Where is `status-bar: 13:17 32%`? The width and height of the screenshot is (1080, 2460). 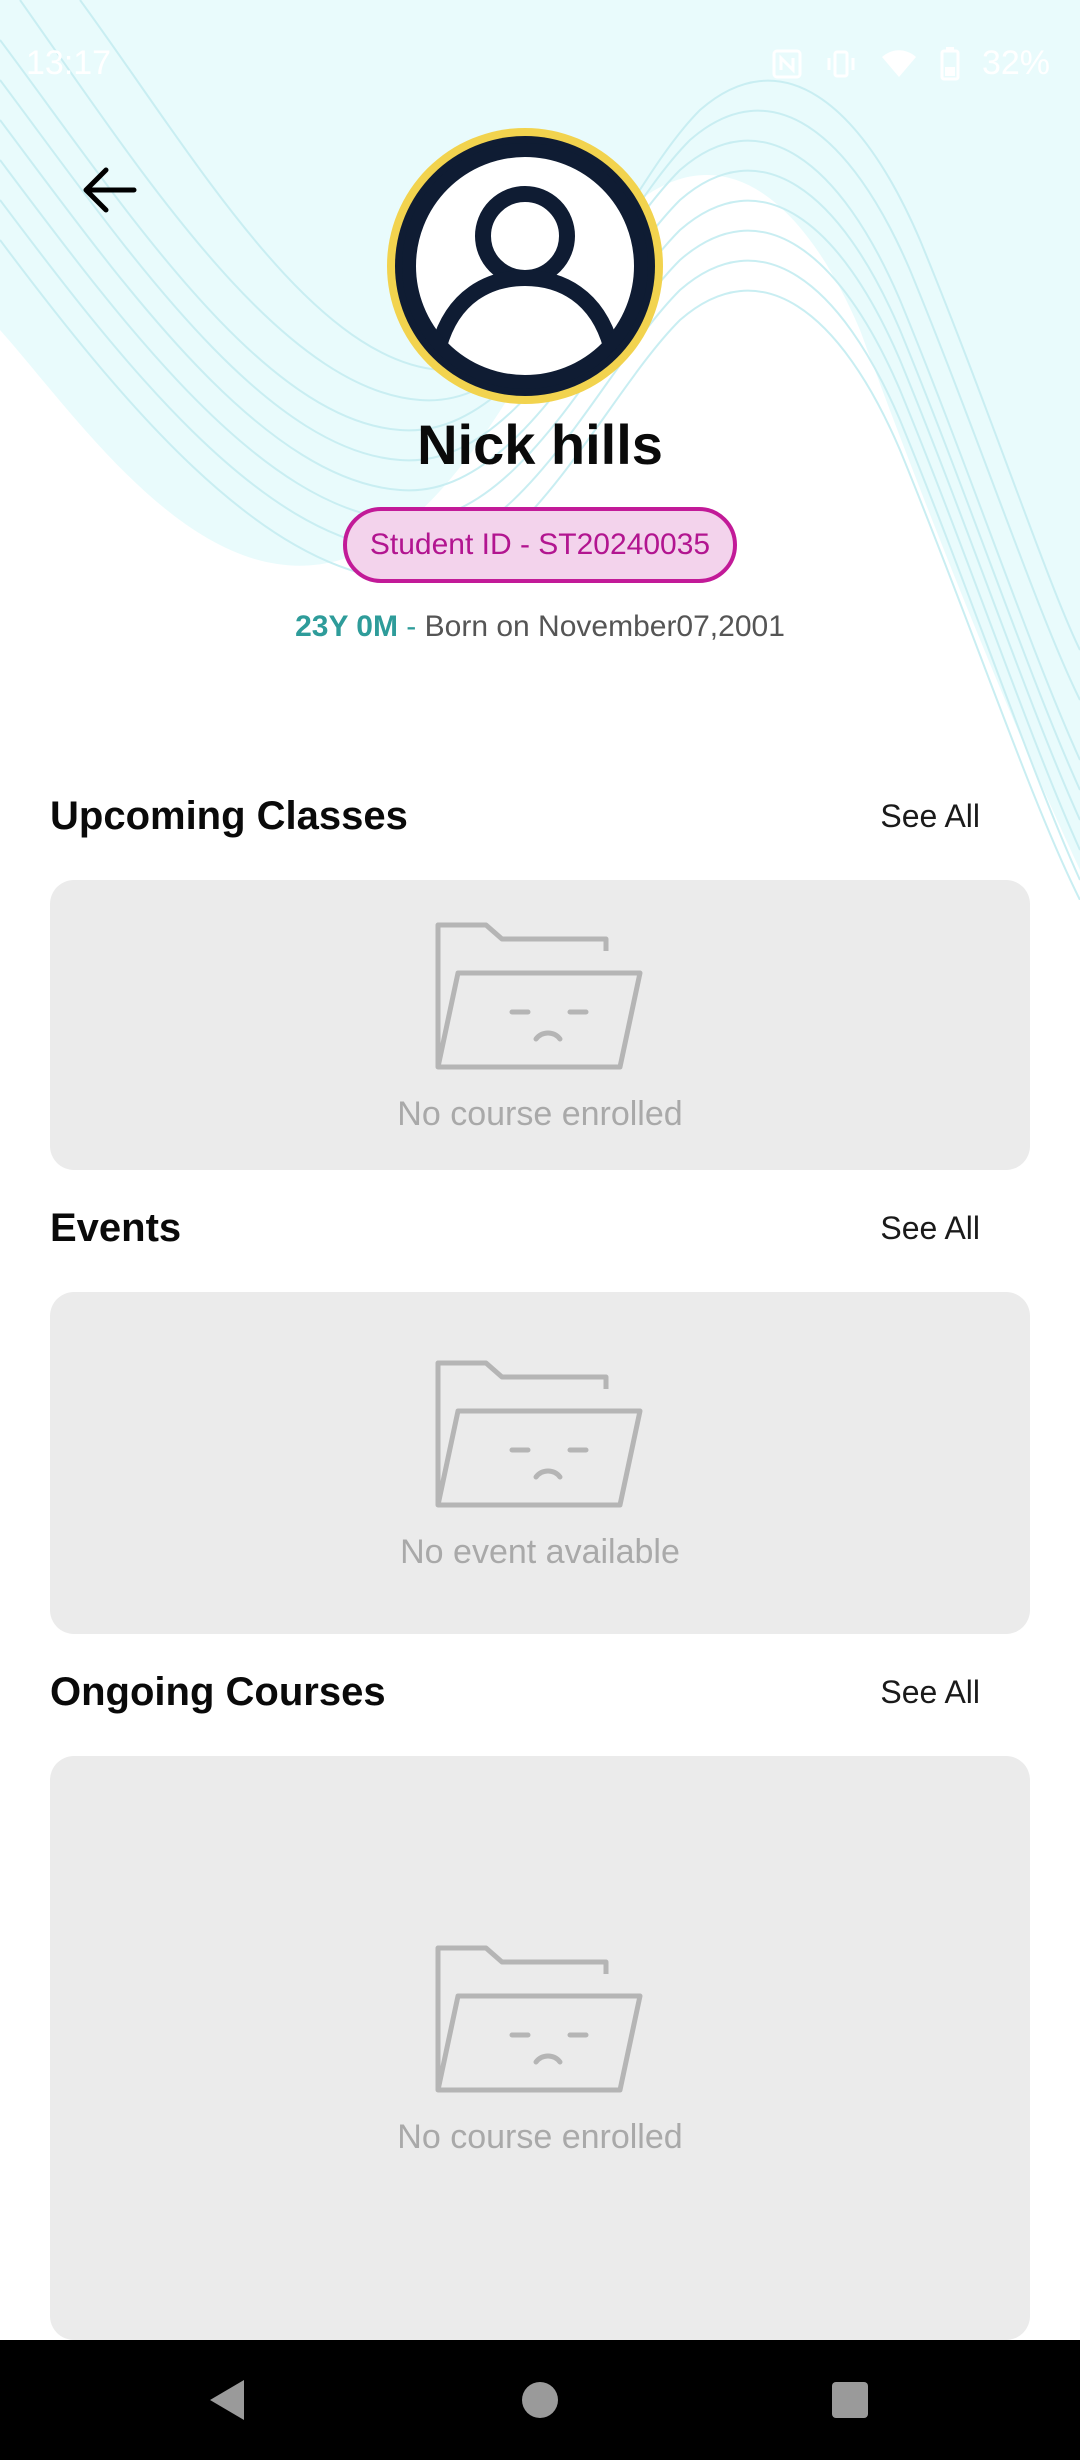
status-bar: 13:17 32% is located at coordinates (540, 65).